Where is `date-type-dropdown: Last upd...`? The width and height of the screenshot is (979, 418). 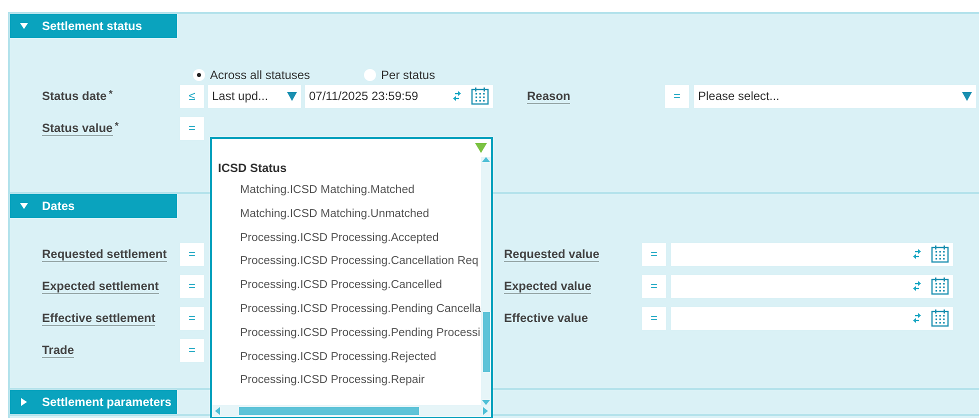
date-type-dropdown: Last upd... is located at coordinates (254, 96).